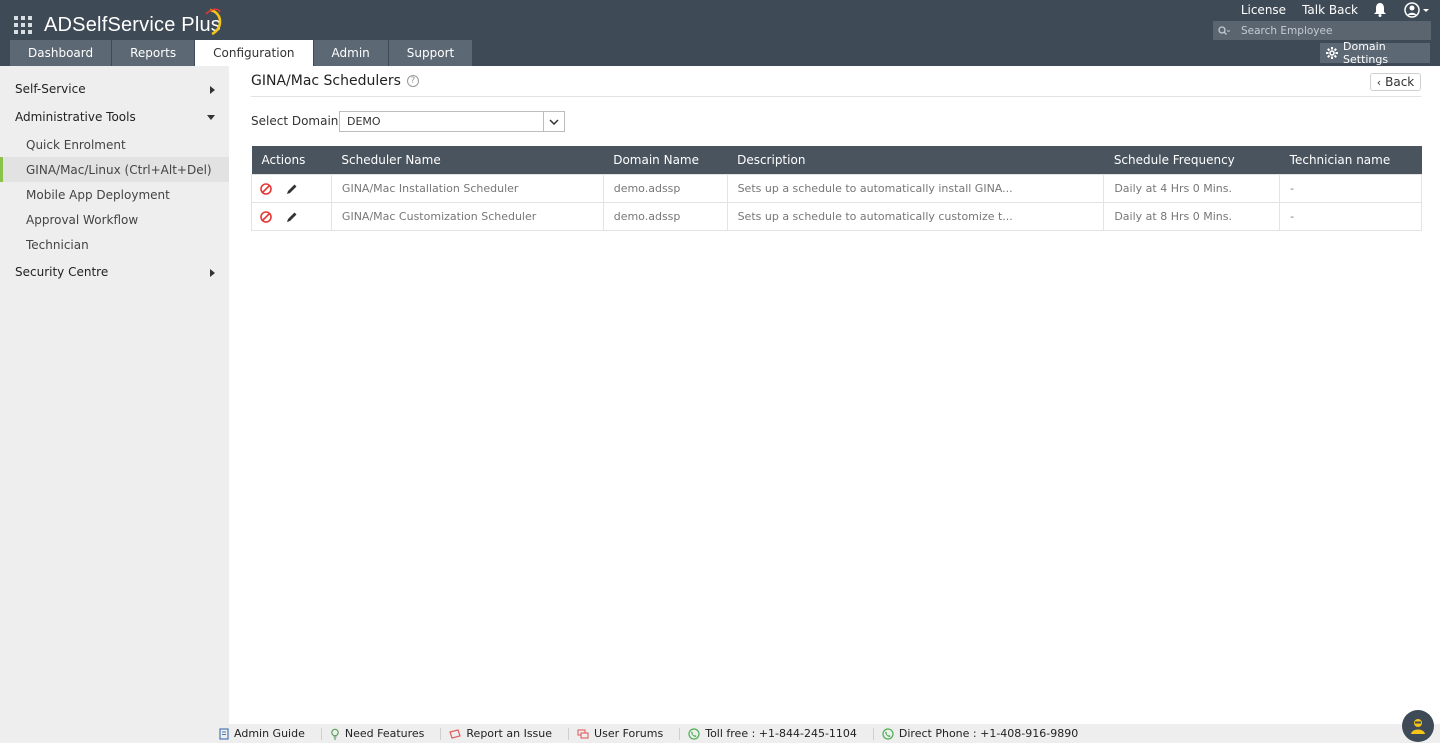 This screenshot has width=1440, height=743. I want to click on admin-guide-label: Admin Guide, so click(269, 733).